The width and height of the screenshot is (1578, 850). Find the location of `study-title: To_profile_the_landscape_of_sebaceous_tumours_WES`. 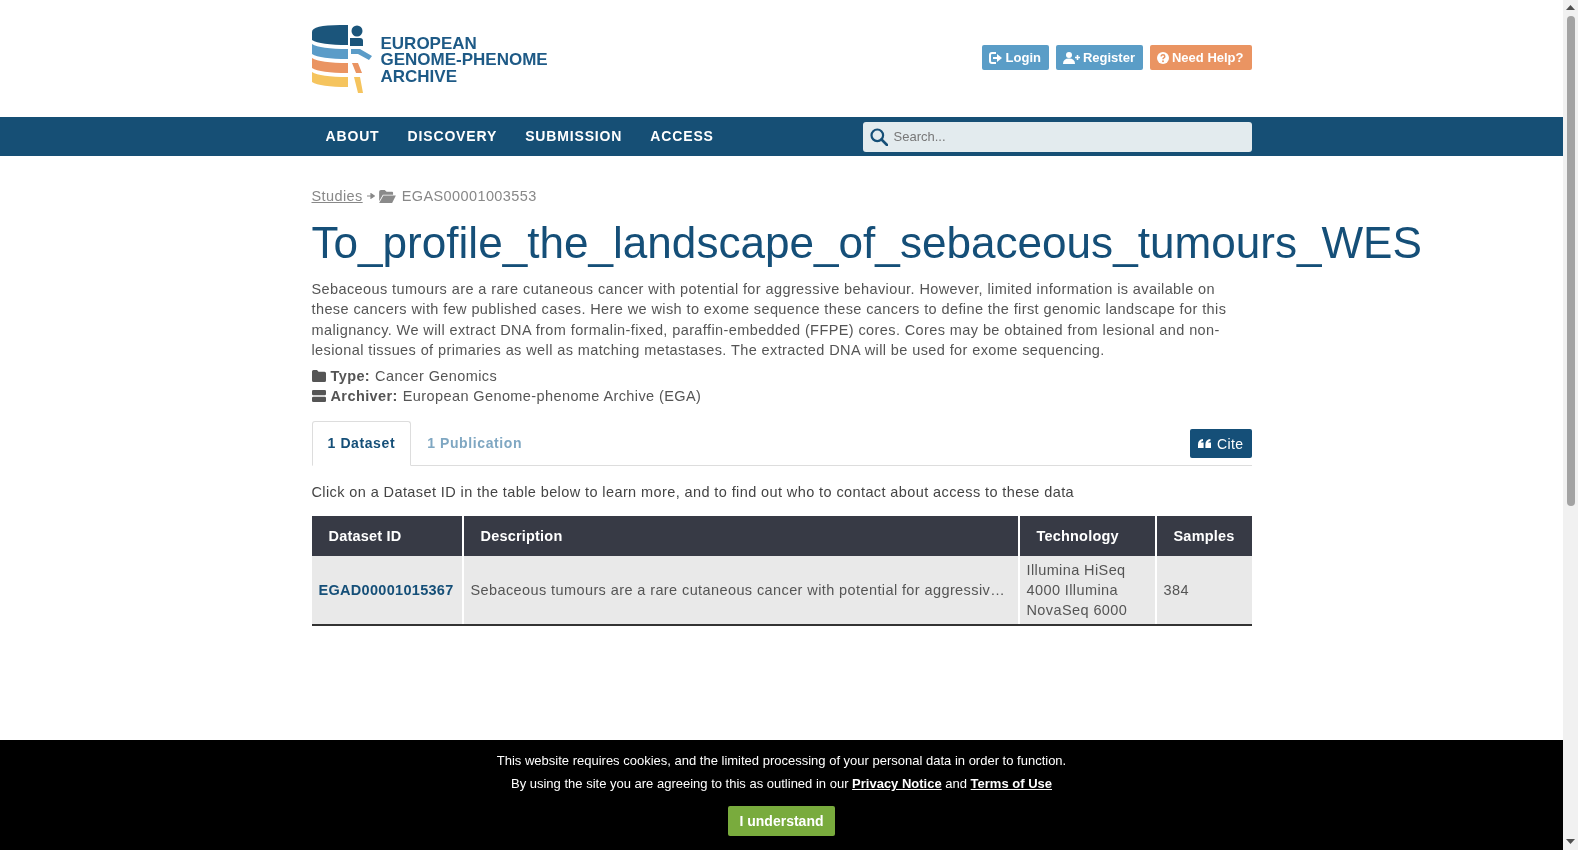

study-title: To_profile_the_landscape_of_sebaceous_tumours_WES is located at coordinates (866, 243).